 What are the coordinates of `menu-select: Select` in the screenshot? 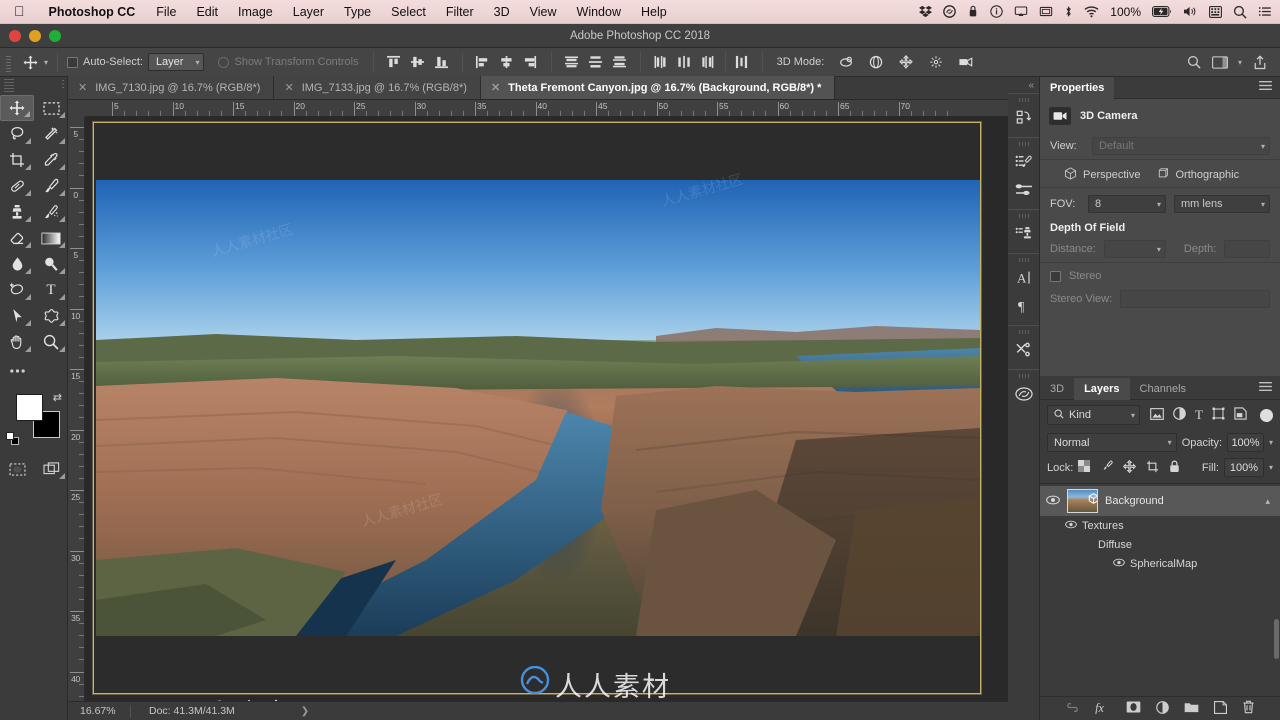 It's located at (408, 12).